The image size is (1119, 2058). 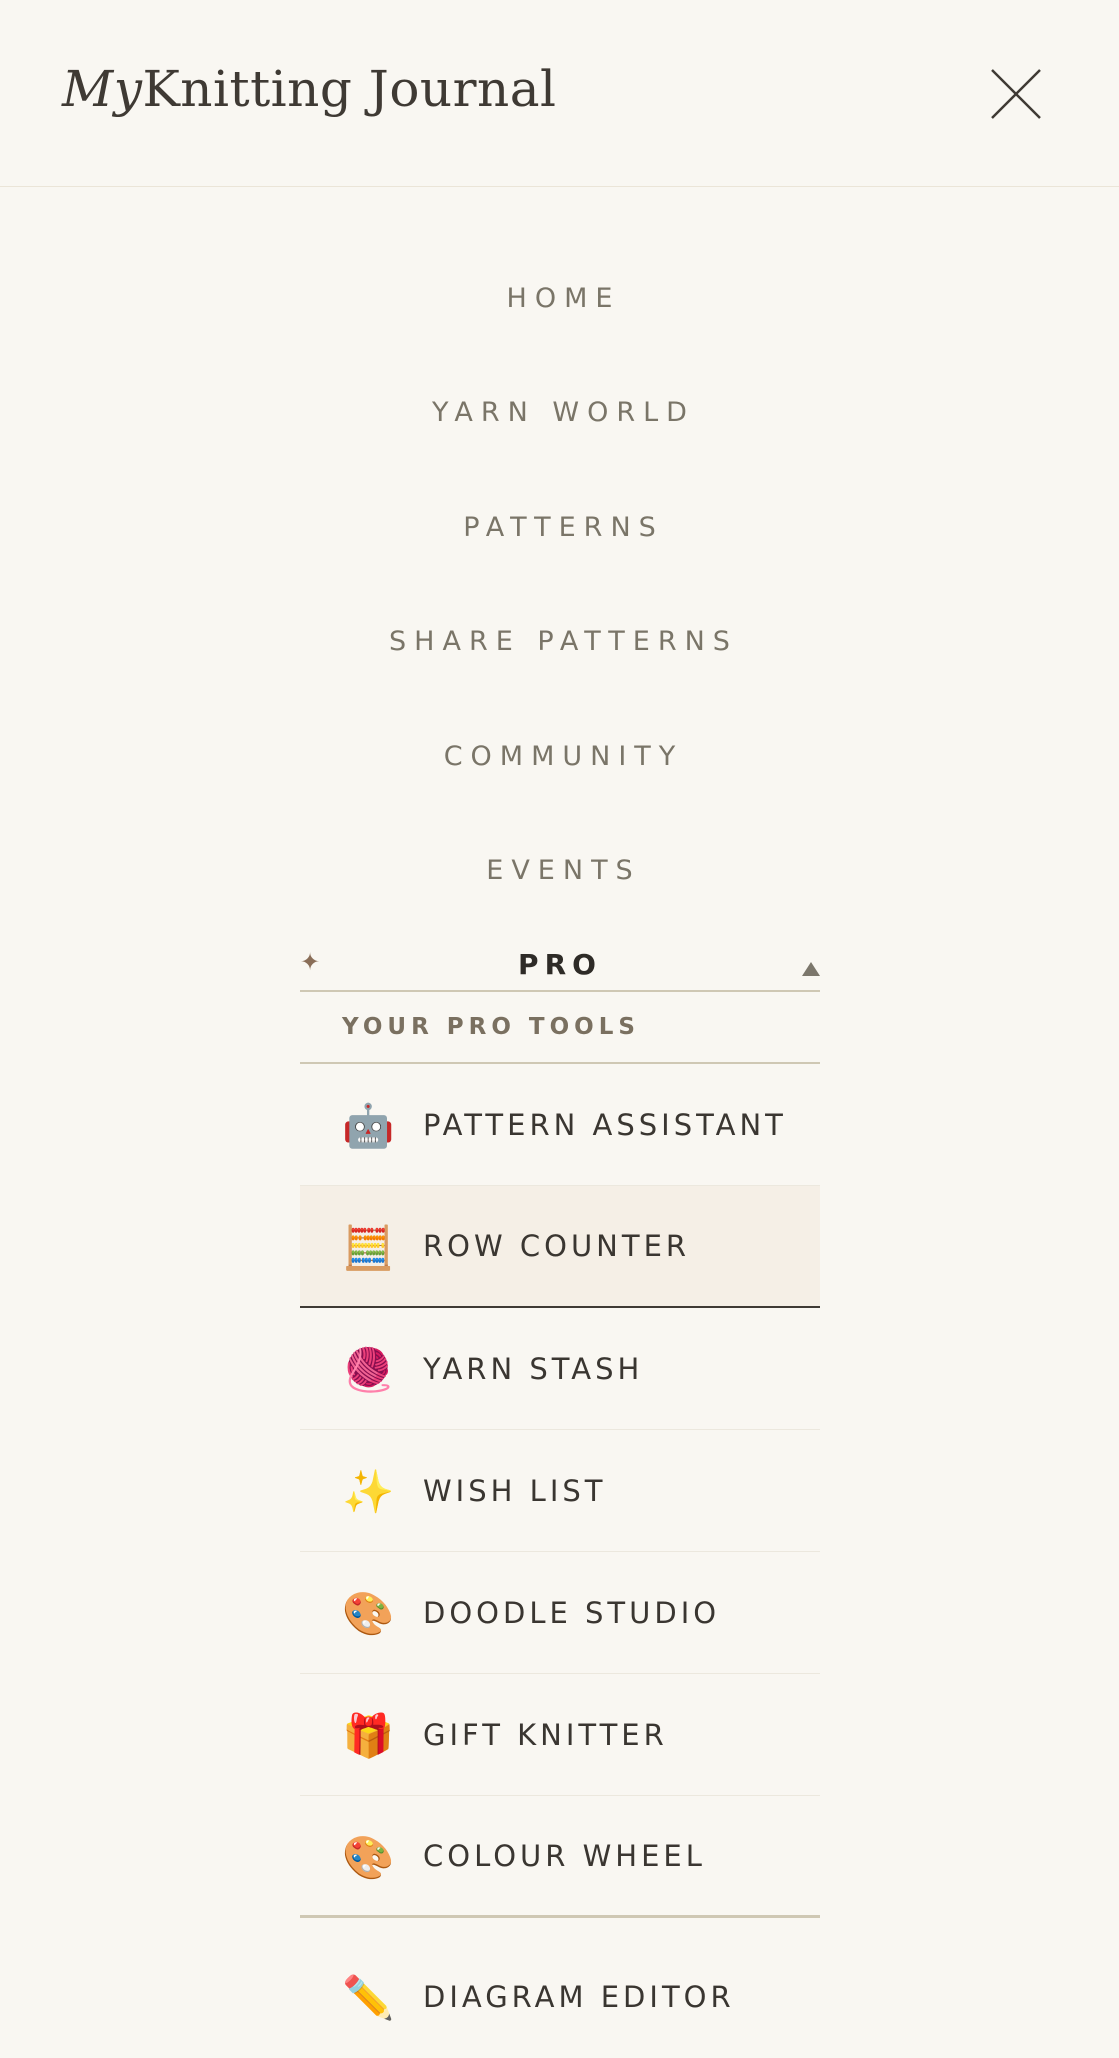 I want to click on close-icon, so click(x=1016, y=94).